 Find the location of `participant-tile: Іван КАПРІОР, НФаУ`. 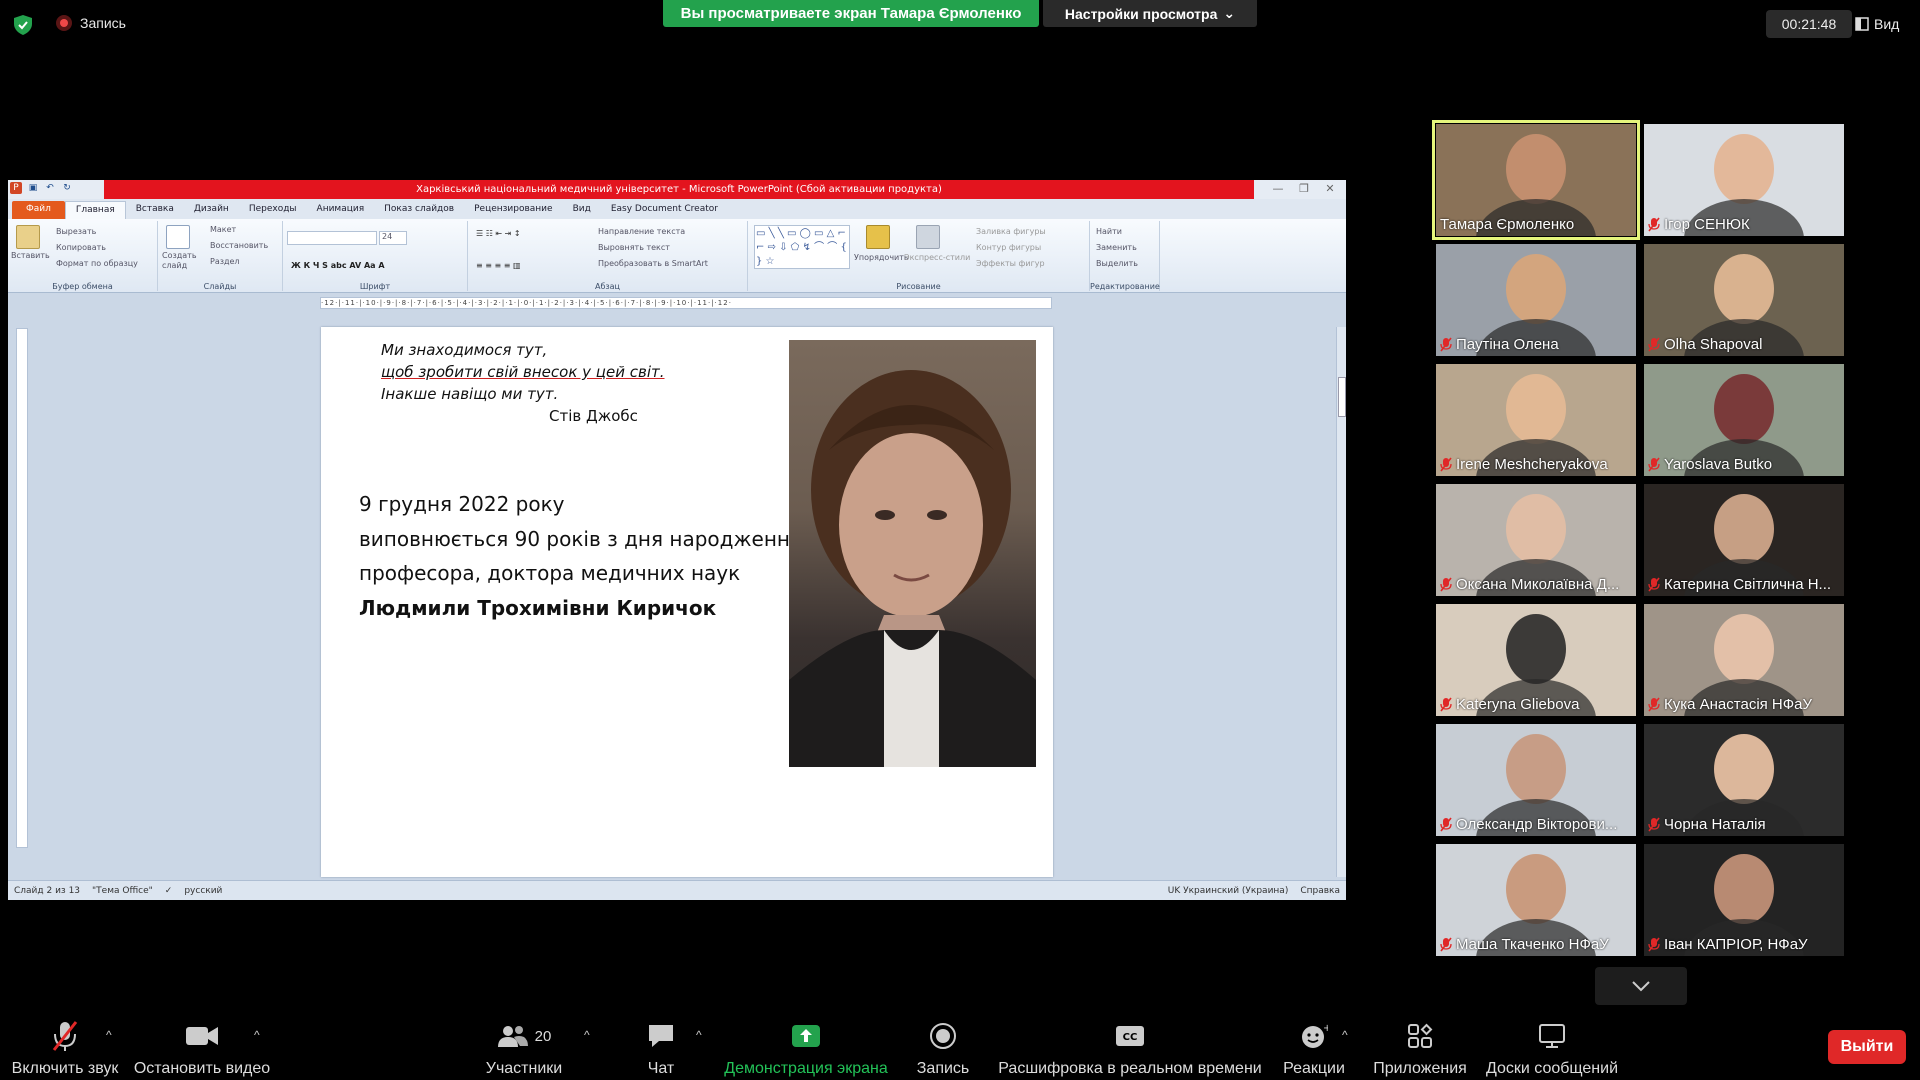

participant-tile: Іван КАПРІОР, НФаУ is located at coordinates (1744, 900).